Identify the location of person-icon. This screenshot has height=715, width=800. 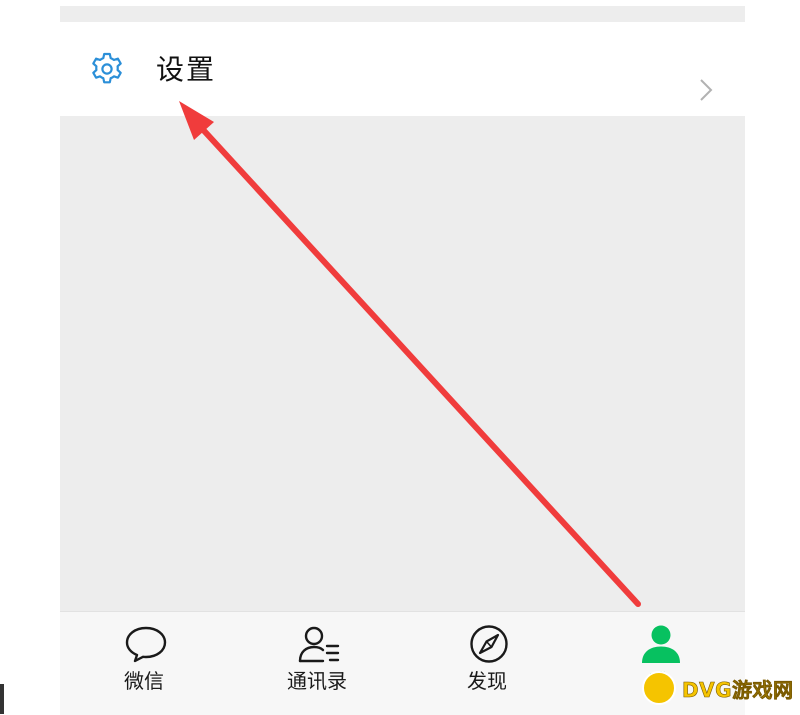
(661, 644).